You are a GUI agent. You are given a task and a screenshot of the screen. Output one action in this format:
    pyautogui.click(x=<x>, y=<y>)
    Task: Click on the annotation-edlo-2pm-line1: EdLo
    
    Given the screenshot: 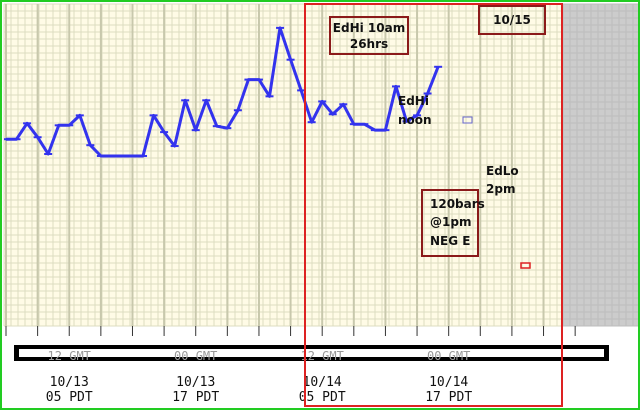 What is the action you would take?
    pyautogui.click(x=502, y=171)
    